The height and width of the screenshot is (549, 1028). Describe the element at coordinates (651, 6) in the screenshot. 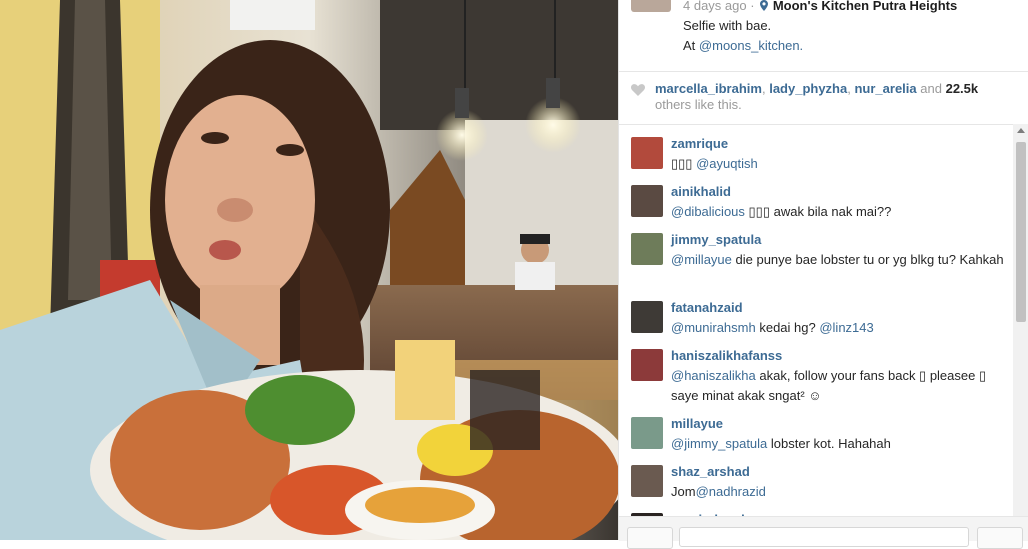

I see `poster-avatar` at that location.